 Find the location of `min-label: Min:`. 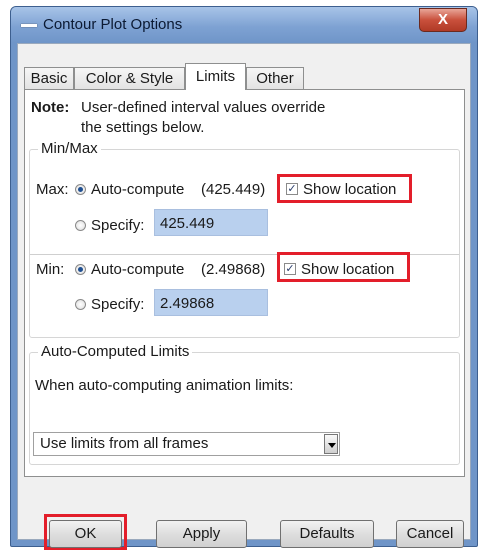

min-label: Min: is located at coordinates (50, 269).